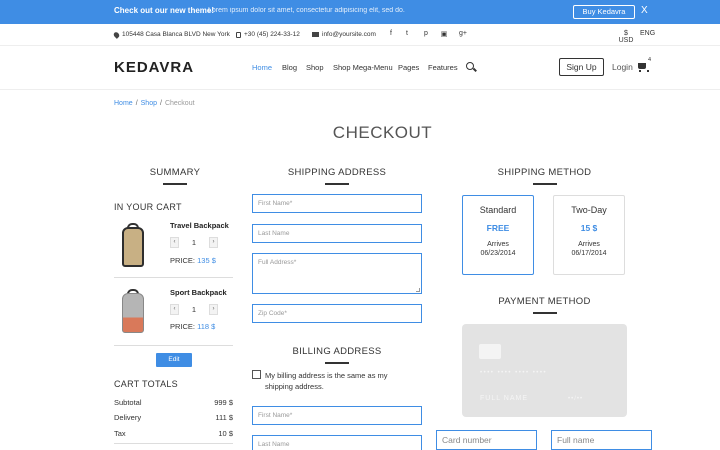 The image size is (720, 450). I want to click on language-select: ENG, so click(647, 33).